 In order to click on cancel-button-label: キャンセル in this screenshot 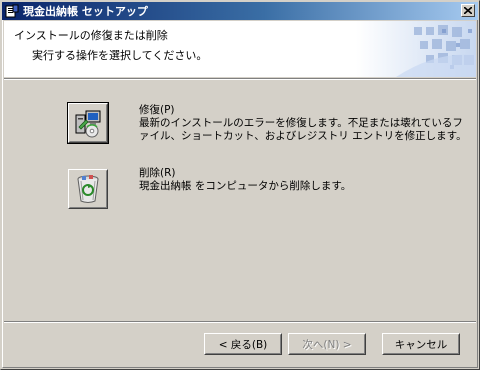, I will do `click(421, 344)`.